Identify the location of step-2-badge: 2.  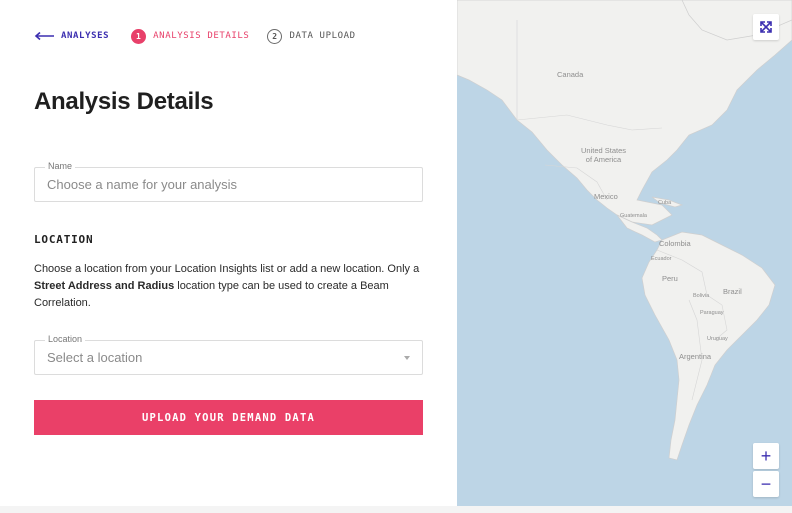
(275, 36).